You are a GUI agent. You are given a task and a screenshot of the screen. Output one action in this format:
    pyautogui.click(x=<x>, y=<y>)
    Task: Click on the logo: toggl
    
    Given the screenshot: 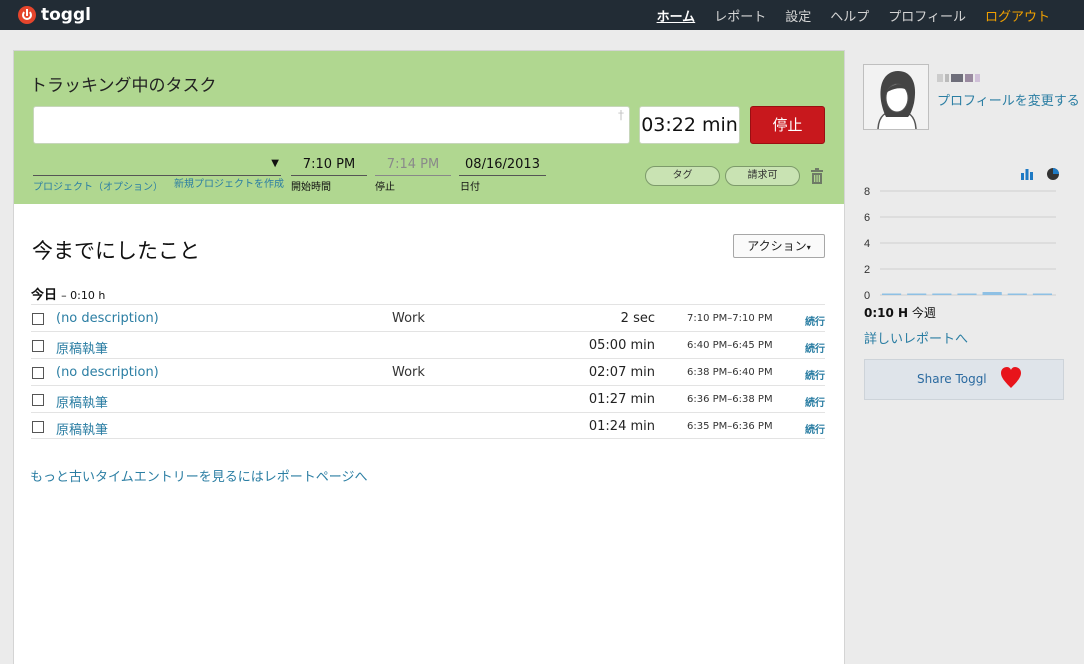 What is the action you would take?
    pyautogui.click(x=54, y=15)
    